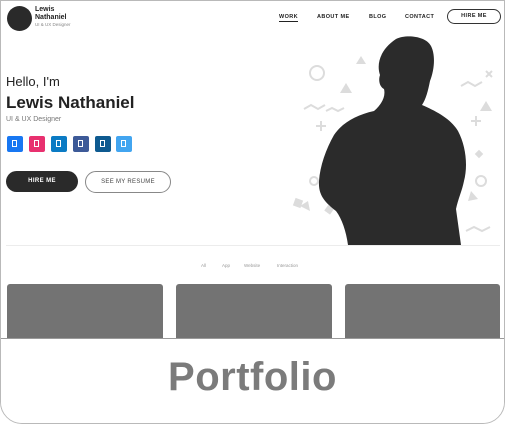 The width and height of the screenshot is (505, 424). Describe the element at coordinates (226, 265) in the screenshot. I see `filter-app: App` at that location.